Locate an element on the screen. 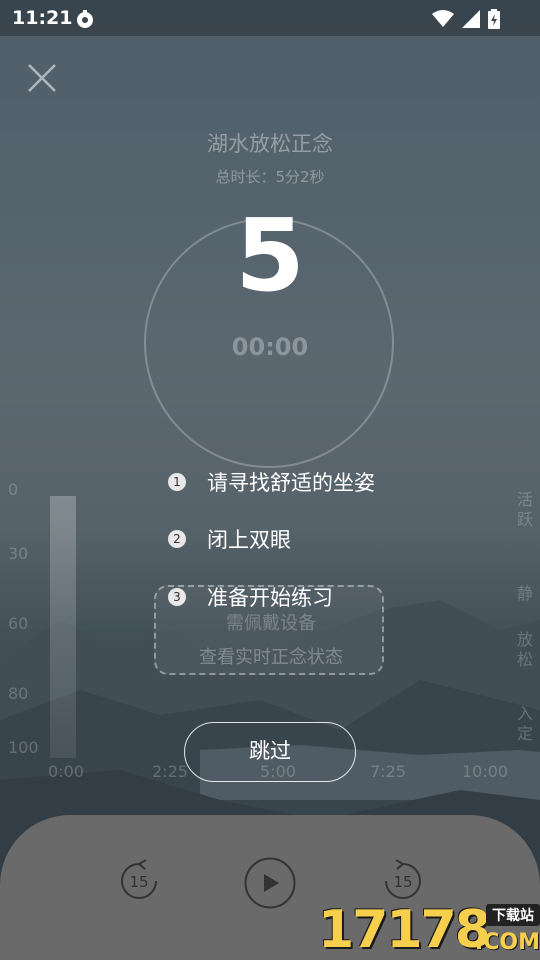 This screenshot has width=540, height=960. chart-bar is located at coordinates (63, 627).